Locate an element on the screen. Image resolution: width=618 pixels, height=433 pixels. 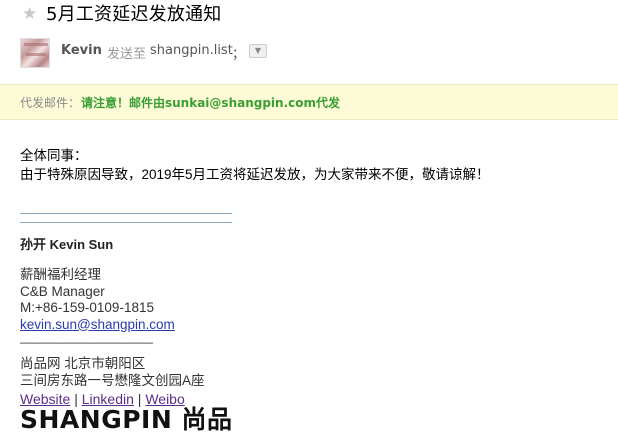
sender-row: Kevin 发送至 shangpin.list ； ▼ is located at coordinates (309, 54).